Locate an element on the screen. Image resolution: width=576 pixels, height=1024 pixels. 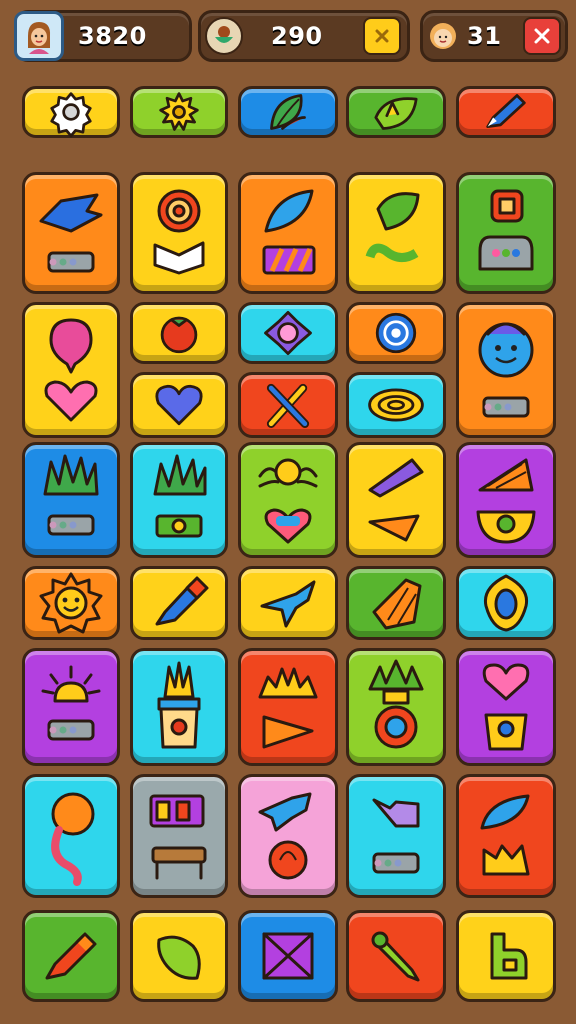
tile-swirl-heart is located at coordinates (179, 233).